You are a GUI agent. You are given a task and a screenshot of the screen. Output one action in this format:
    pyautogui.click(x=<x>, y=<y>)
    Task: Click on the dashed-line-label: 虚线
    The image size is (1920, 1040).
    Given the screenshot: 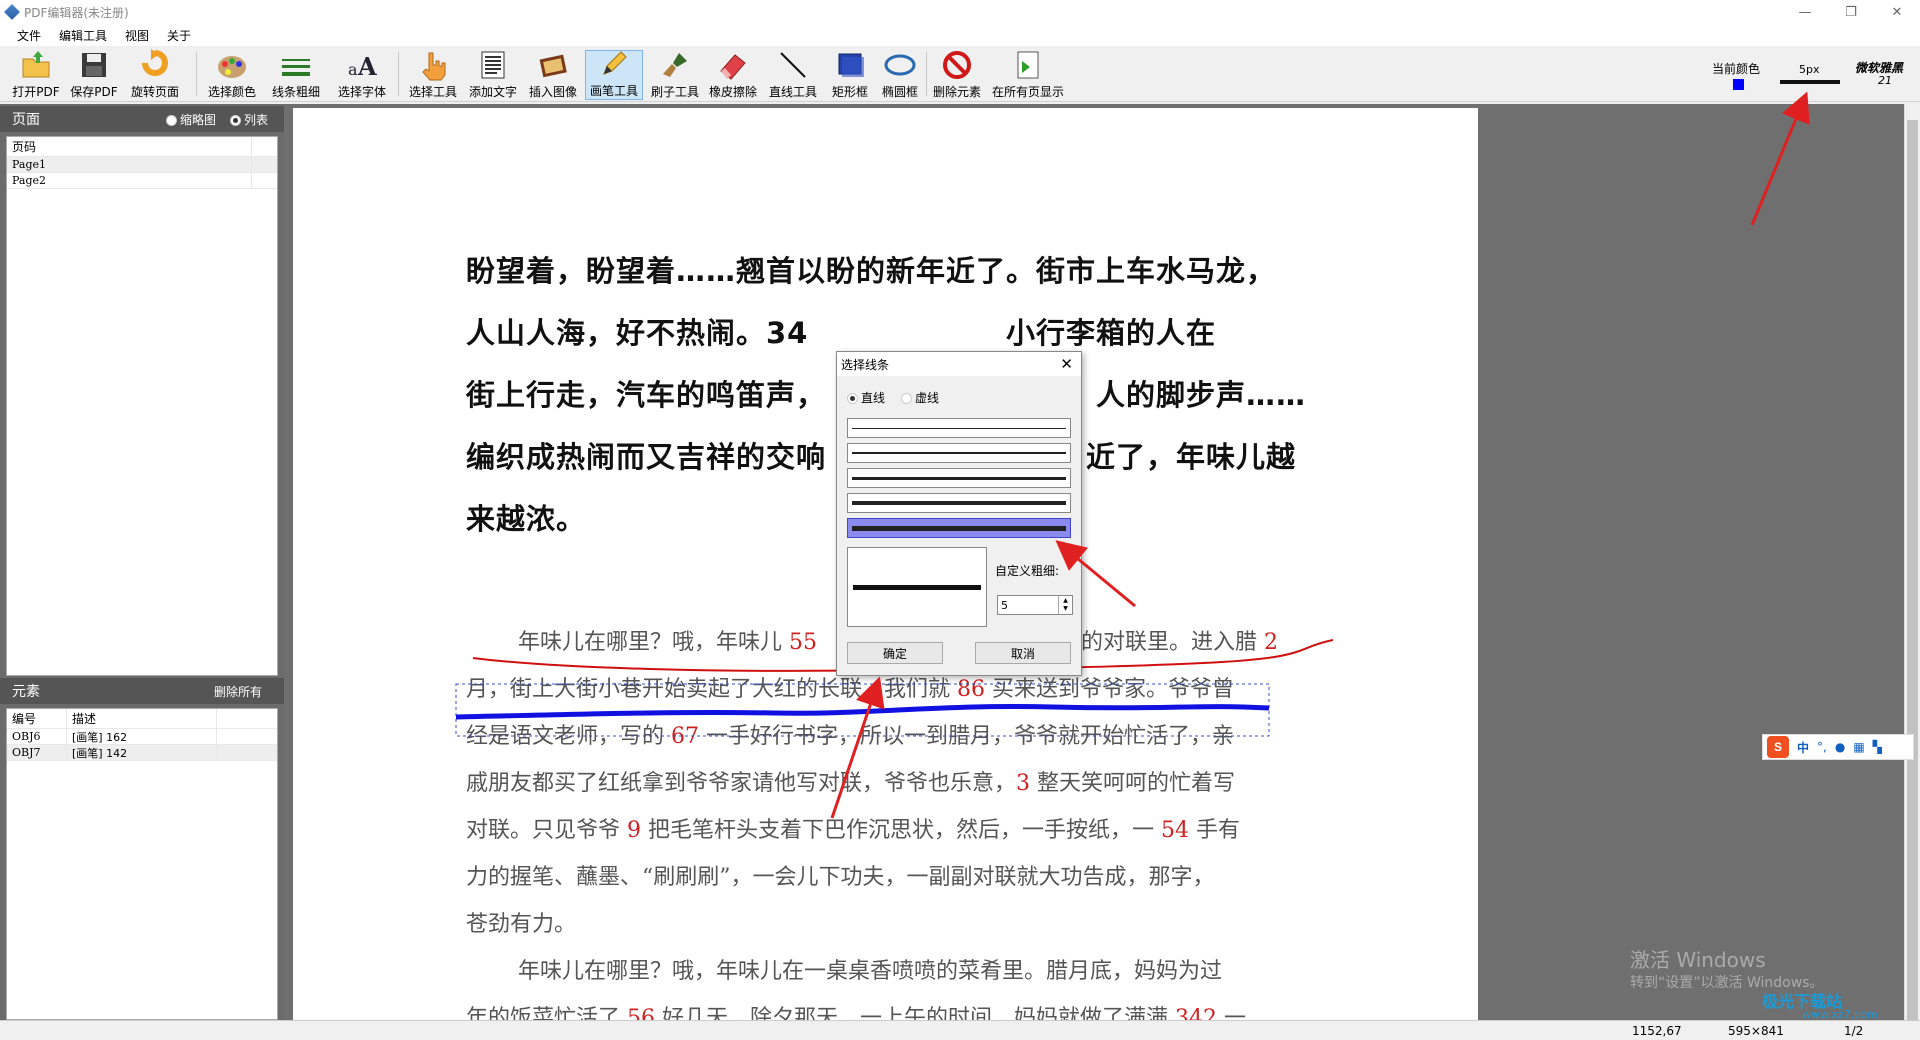 What is the action you would take?
    pyautogui.click(x=927, y=398)
    